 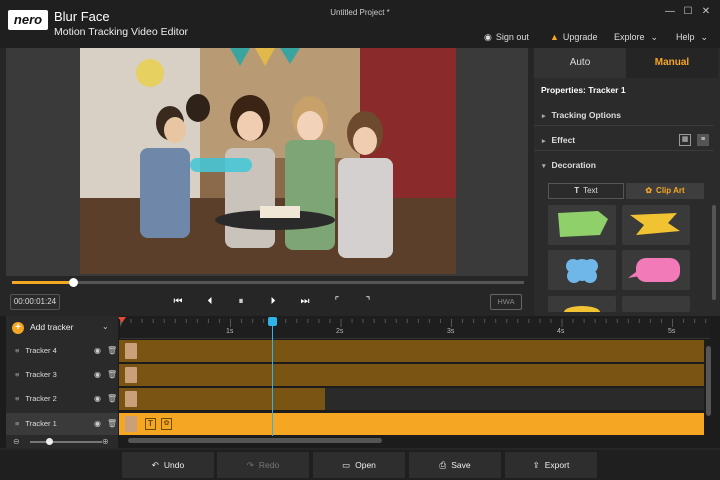 I want to click on export-button: ⇪ Export, so click(x=551, y=465).